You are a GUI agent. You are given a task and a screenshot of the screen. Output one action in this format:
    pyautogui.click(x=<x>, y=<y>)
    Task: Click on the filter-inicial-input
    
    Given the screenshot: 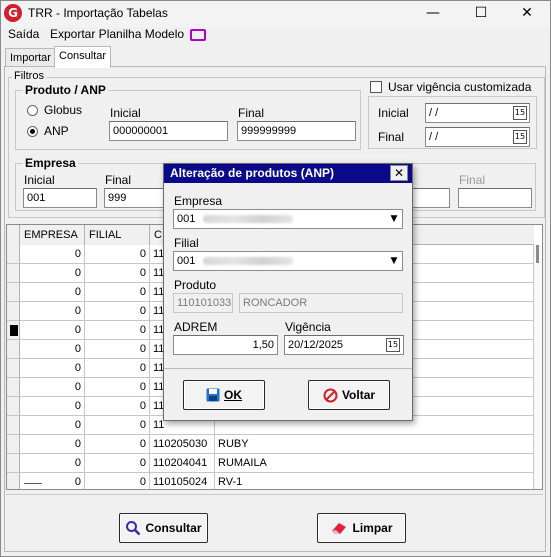 What is the action you would take?
    pyautogui.click(x=431, y=198)
    